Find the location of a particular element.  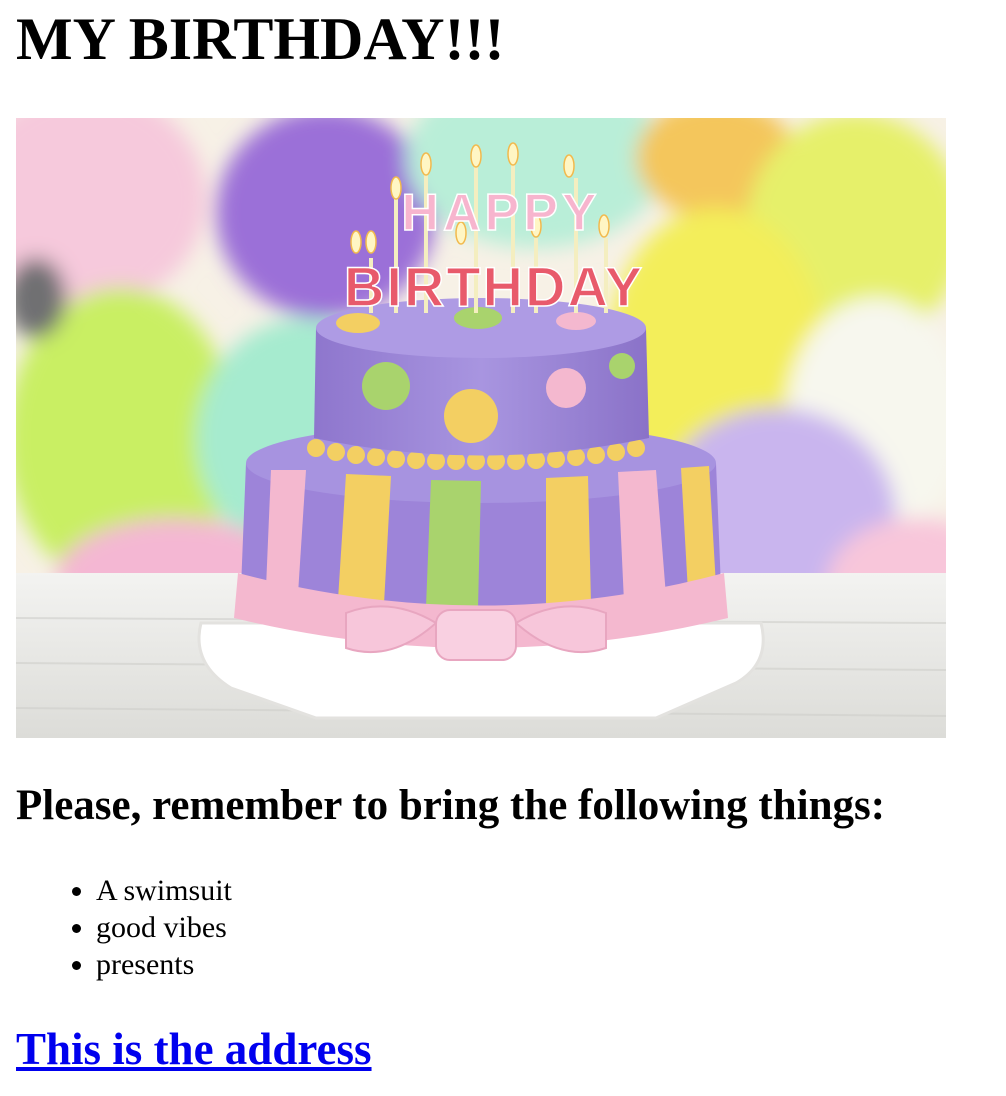

candle-happy-text: HAPPY is located at coordinates (500, 213).